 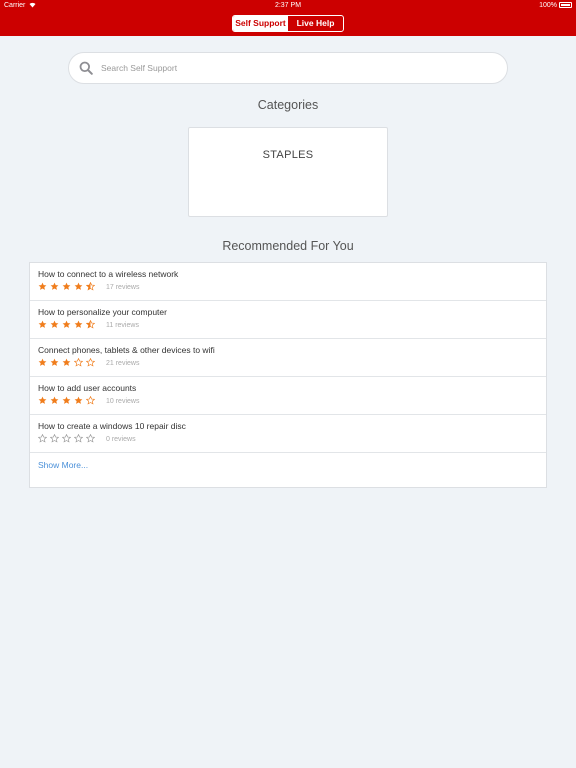 I want to click on tab-live-help: Live Help, so click(x=315, y=23).